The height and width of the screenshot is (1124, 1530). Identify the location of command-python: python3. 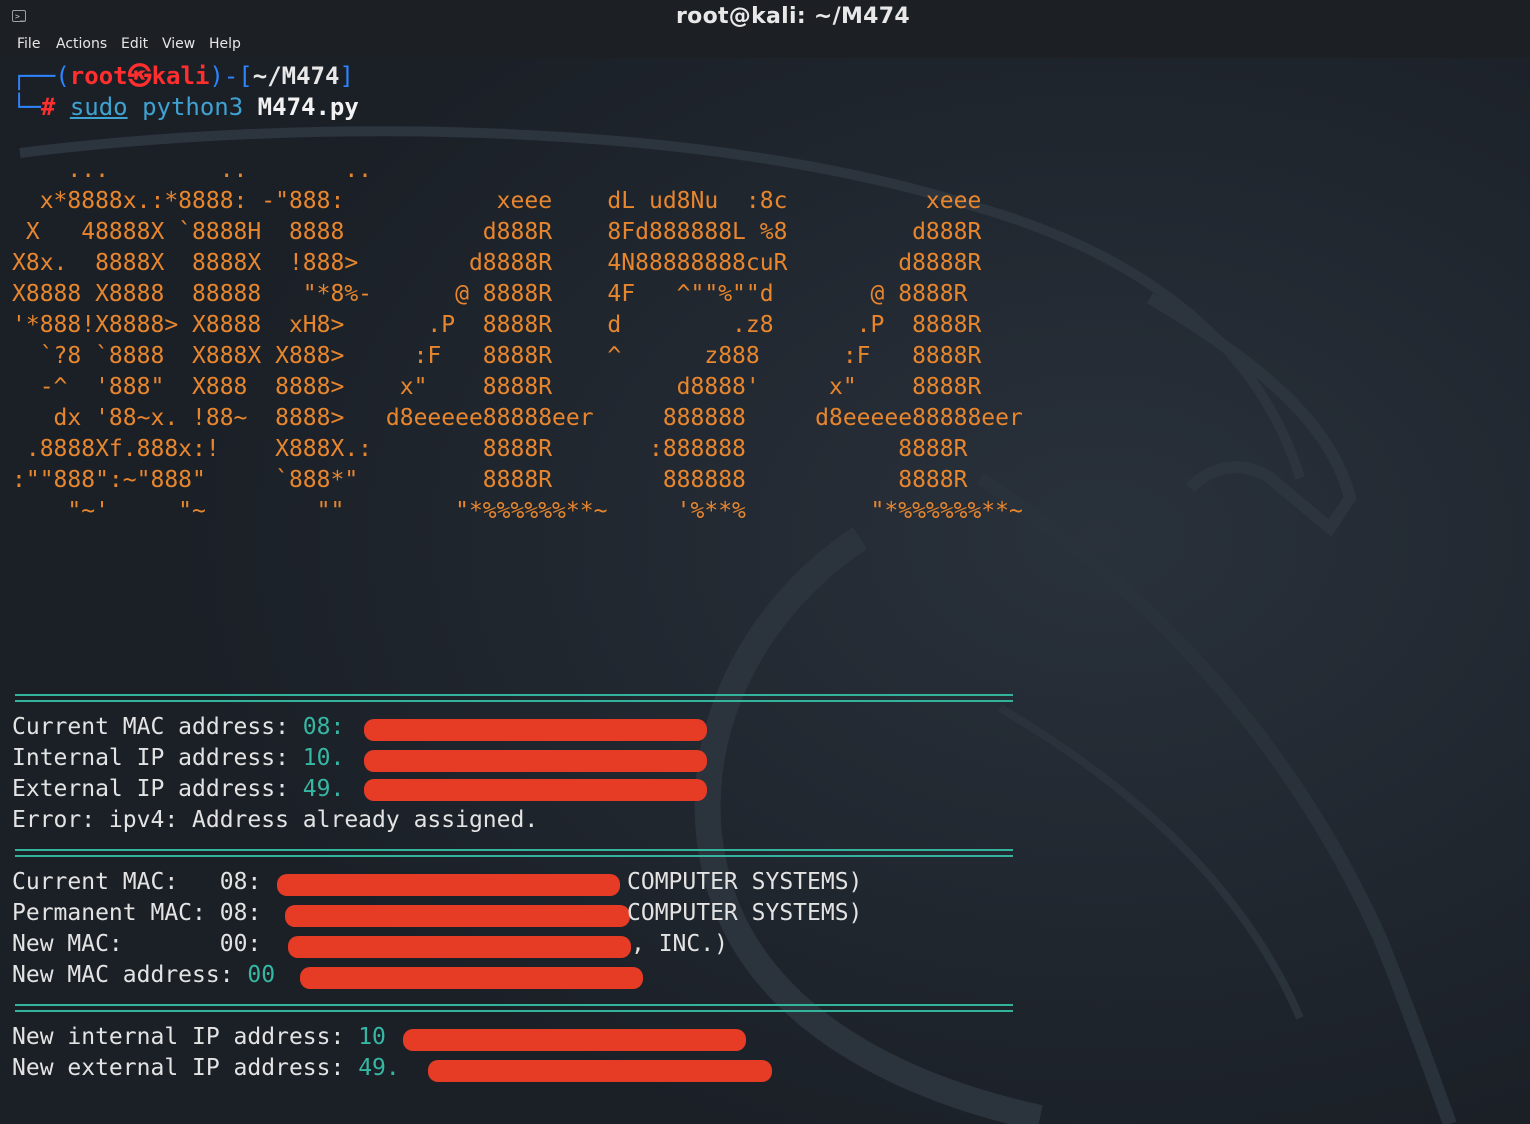
(193, 107).